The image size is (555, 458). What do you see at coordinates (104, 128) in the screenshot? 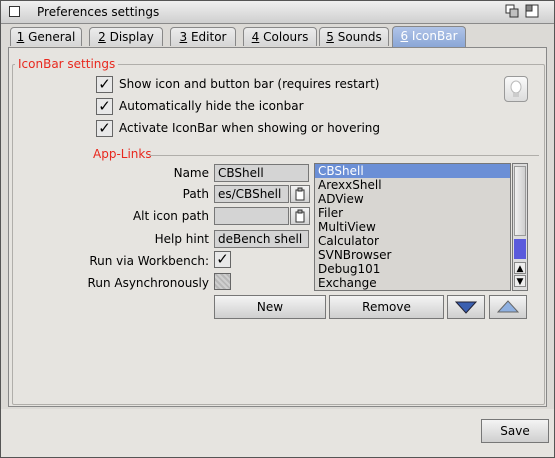
I see `activate-iconbar-checkbox: ✓` at bounding box center [104, 128].